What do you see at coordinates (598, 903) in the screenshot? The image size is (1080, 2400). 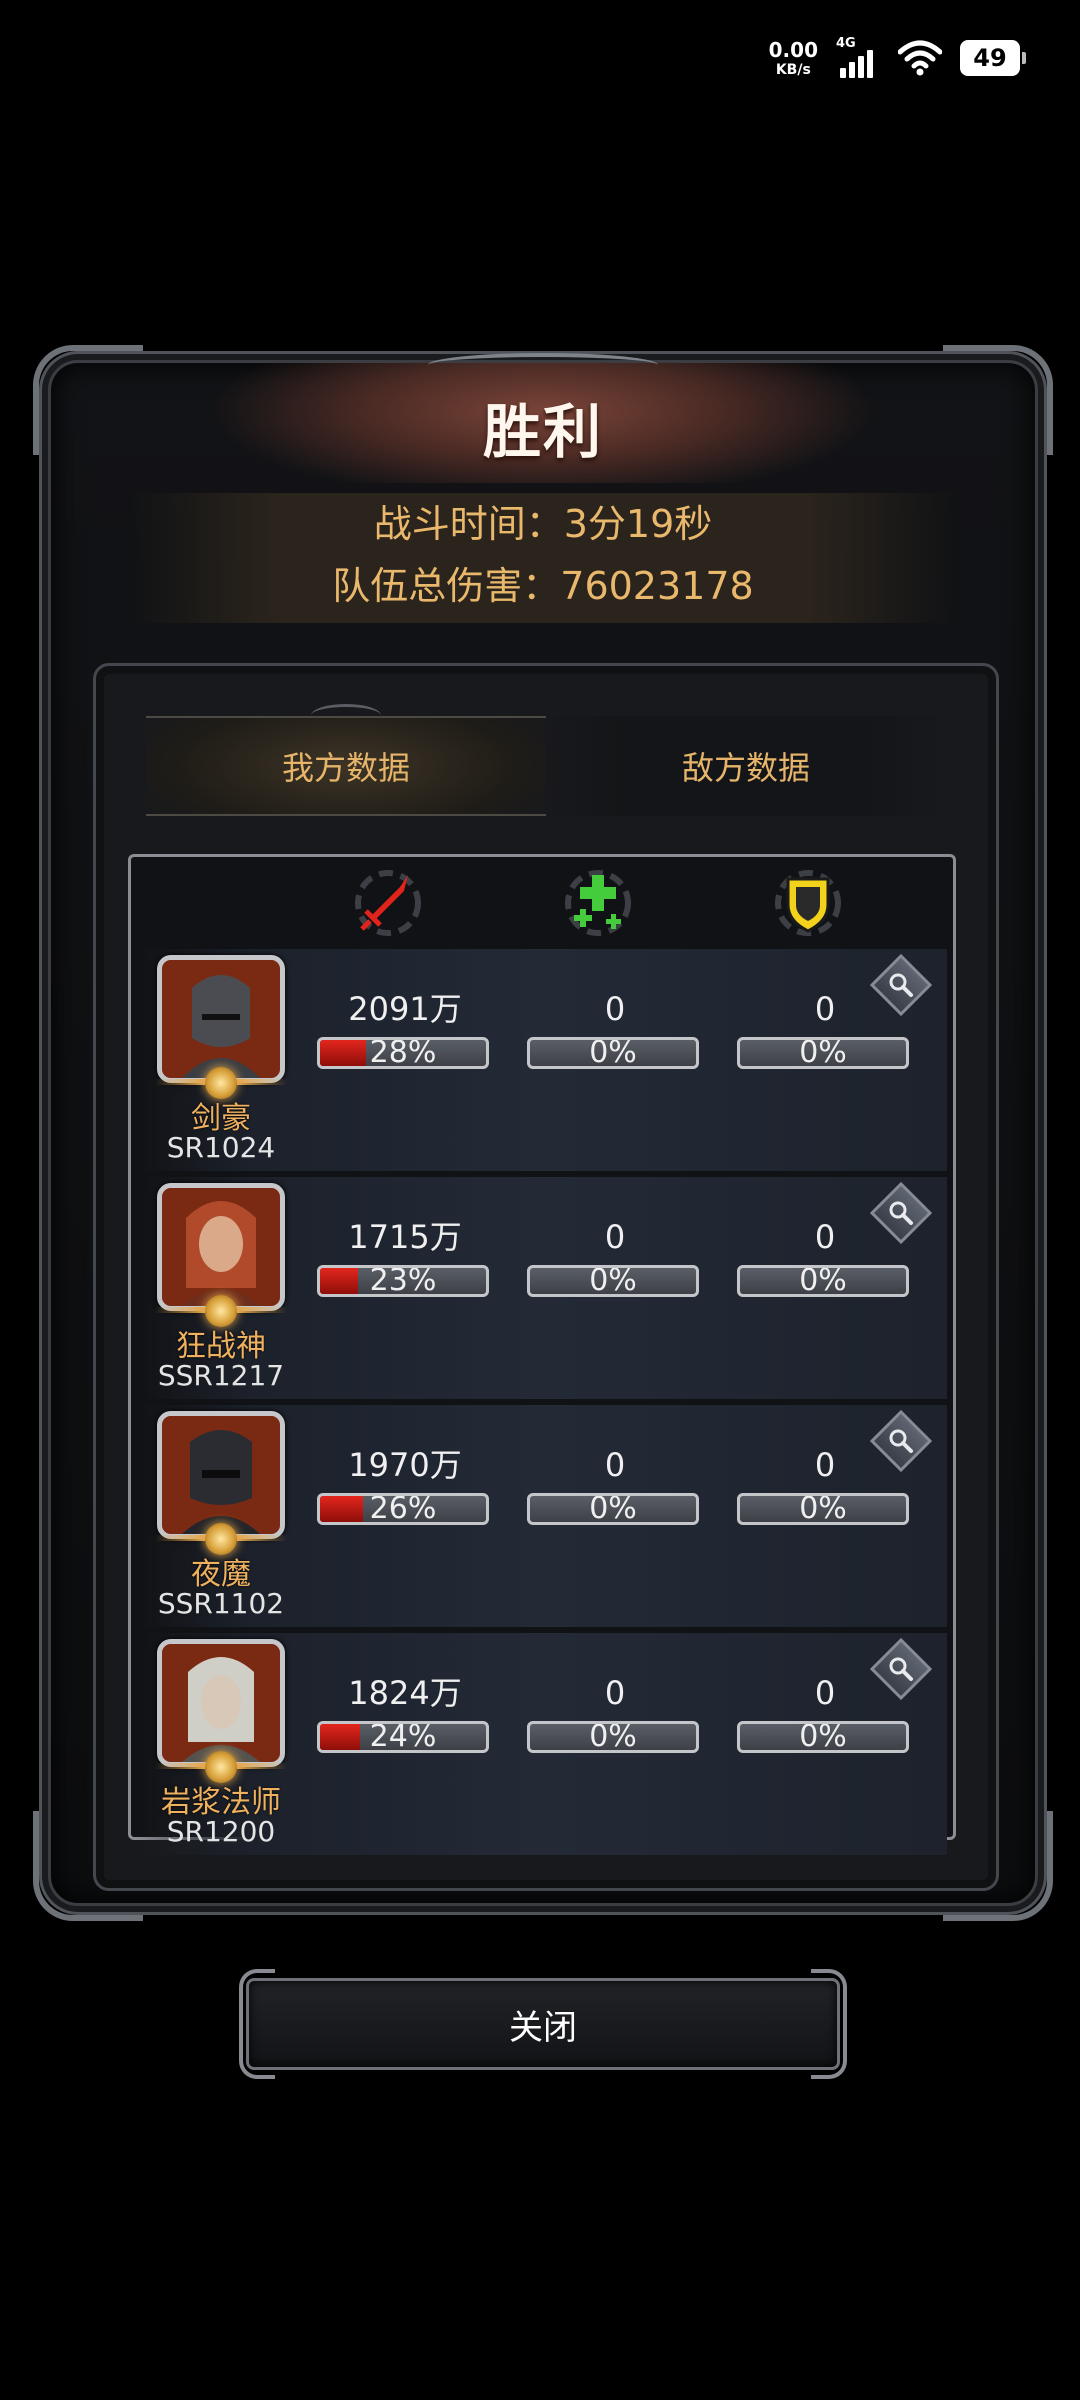 I see `heal-cross-icon` at bounding box center [598, 903].